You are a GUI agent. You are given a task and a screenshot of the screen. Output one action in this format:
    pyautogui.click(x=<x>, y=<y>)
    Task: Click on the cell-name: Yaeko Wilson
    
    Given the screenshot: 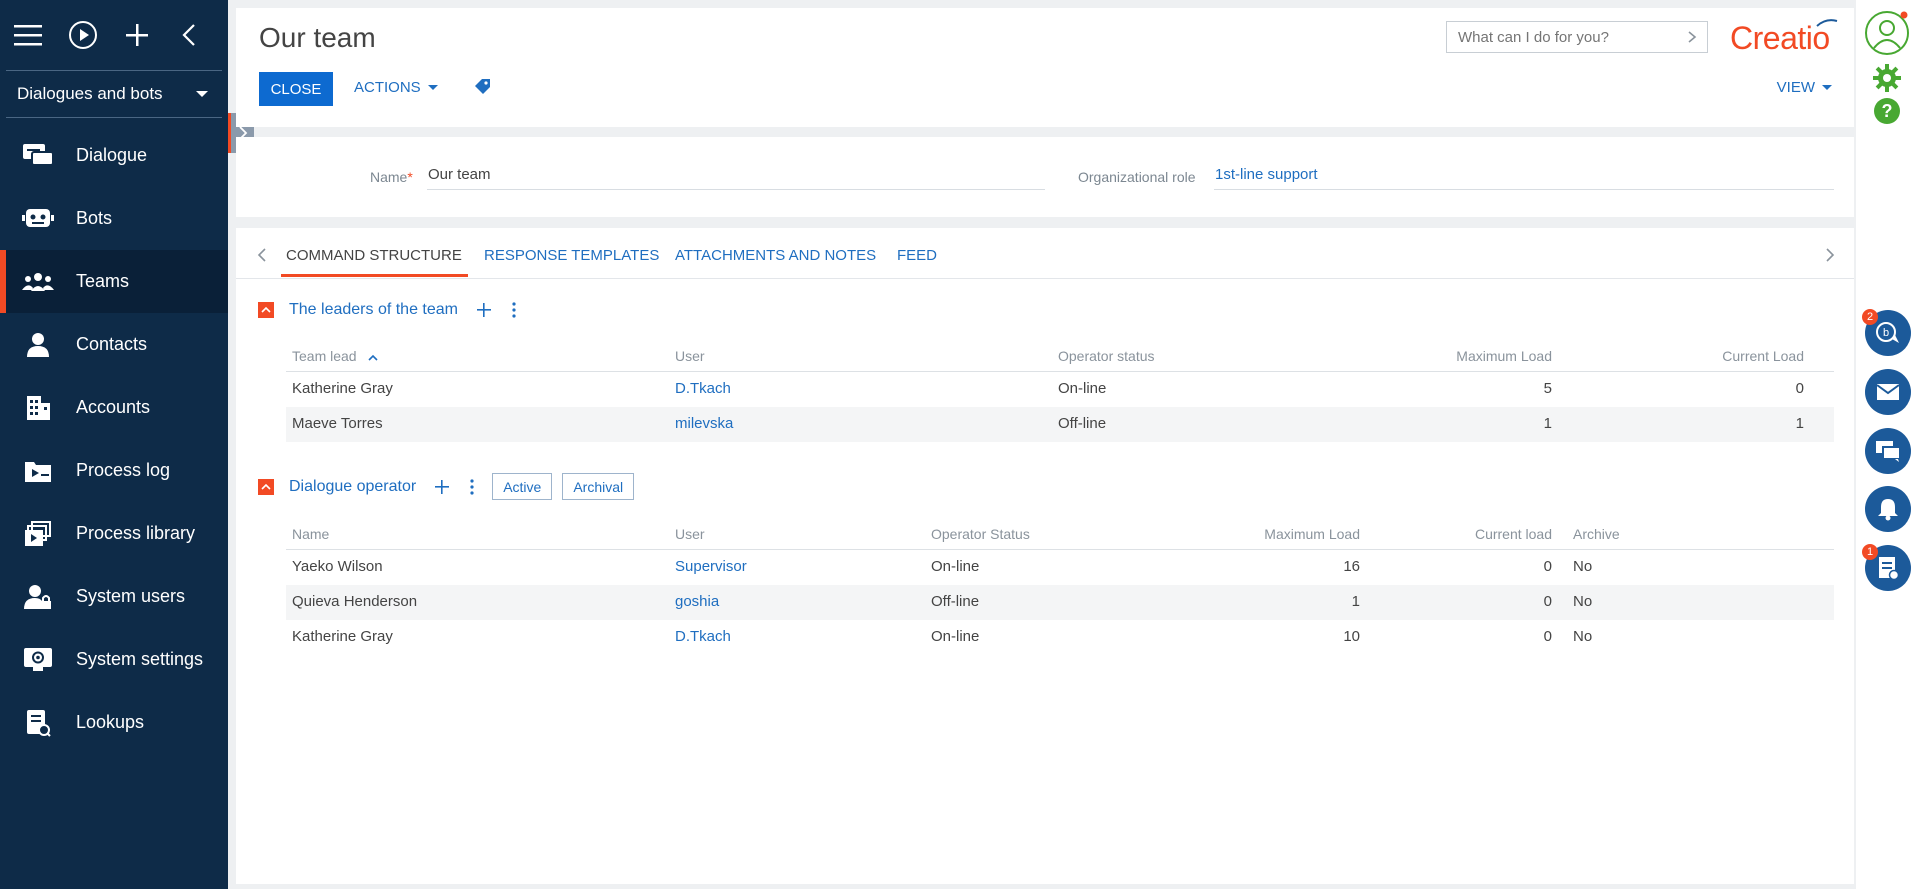 What is the action you would take?
    pyautogui.click(x=337, y=566)
    